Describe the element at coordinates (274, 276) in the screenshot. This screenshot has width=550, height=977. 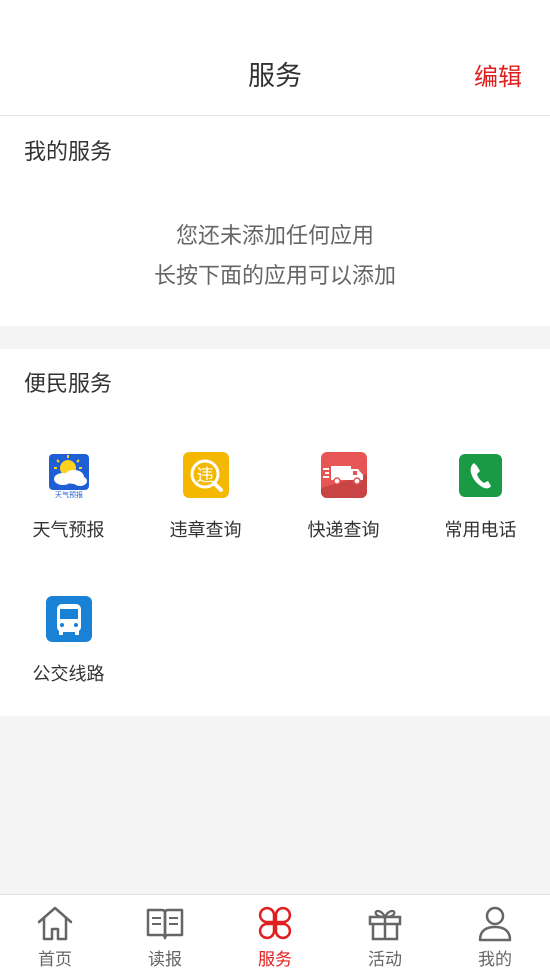
I see `empty-message-line2: 长按下面的应用可以添加` at that location.